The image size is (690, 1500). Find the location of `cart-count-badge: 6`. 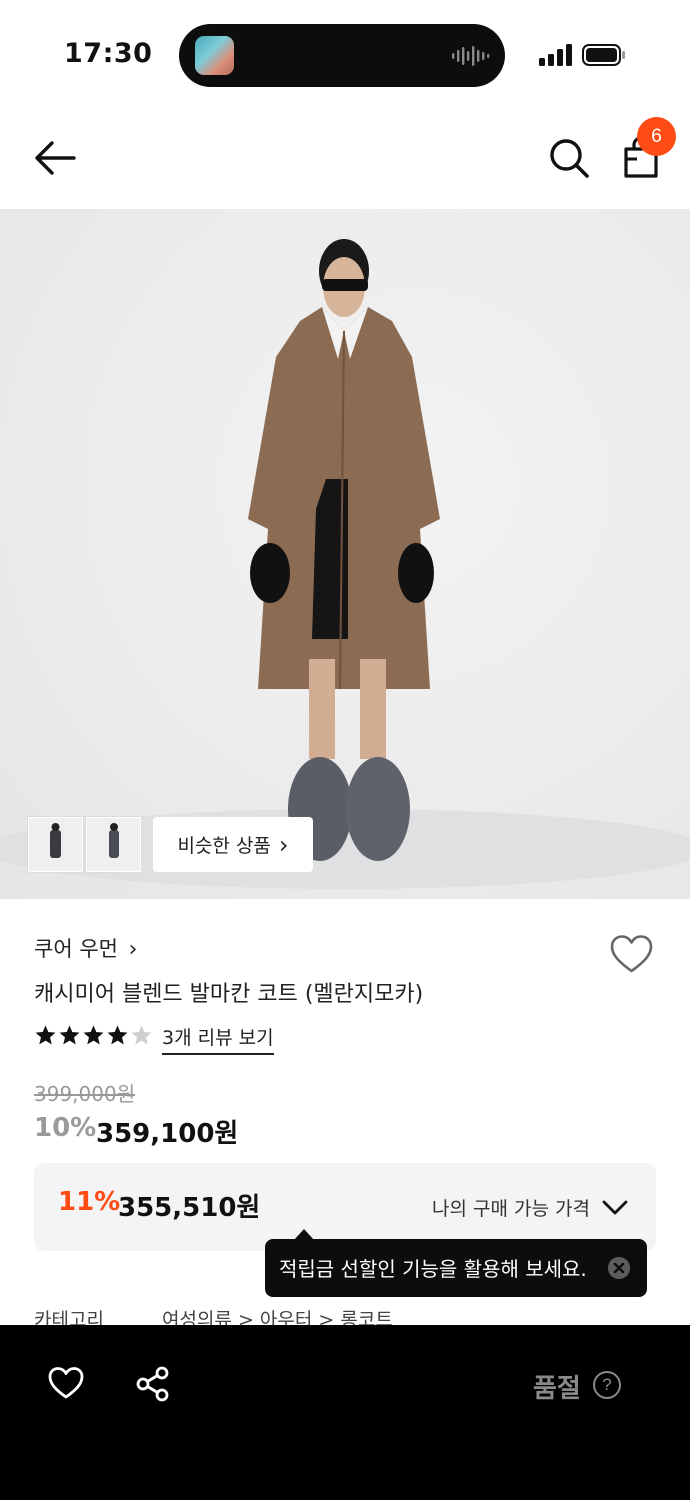

cart-count-badge: 6 is located at coordinates (656, 136).